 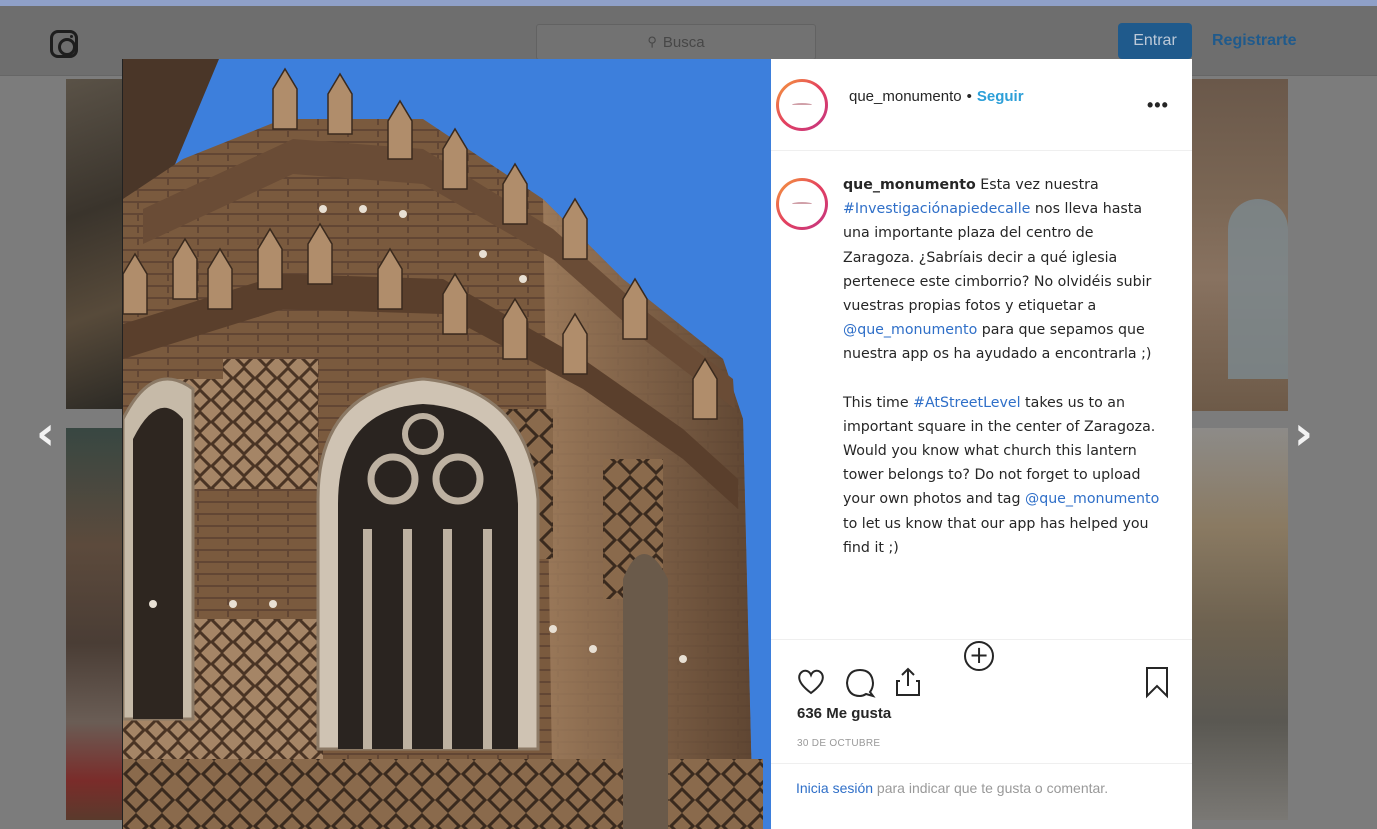 I want to click on search-input: ⚲ Busca, so click(x=676, y=42).